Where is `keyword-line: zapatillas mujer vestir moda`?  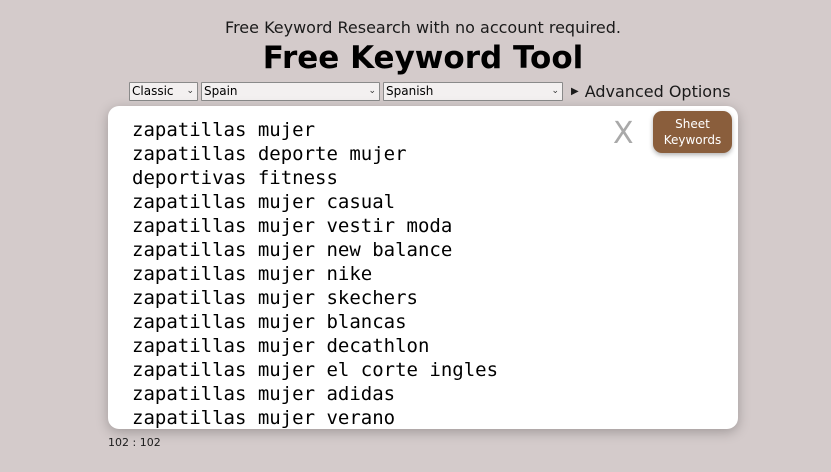
keyword-line: zapatillas mujer vestir moda is located at coordinates (292, 226).